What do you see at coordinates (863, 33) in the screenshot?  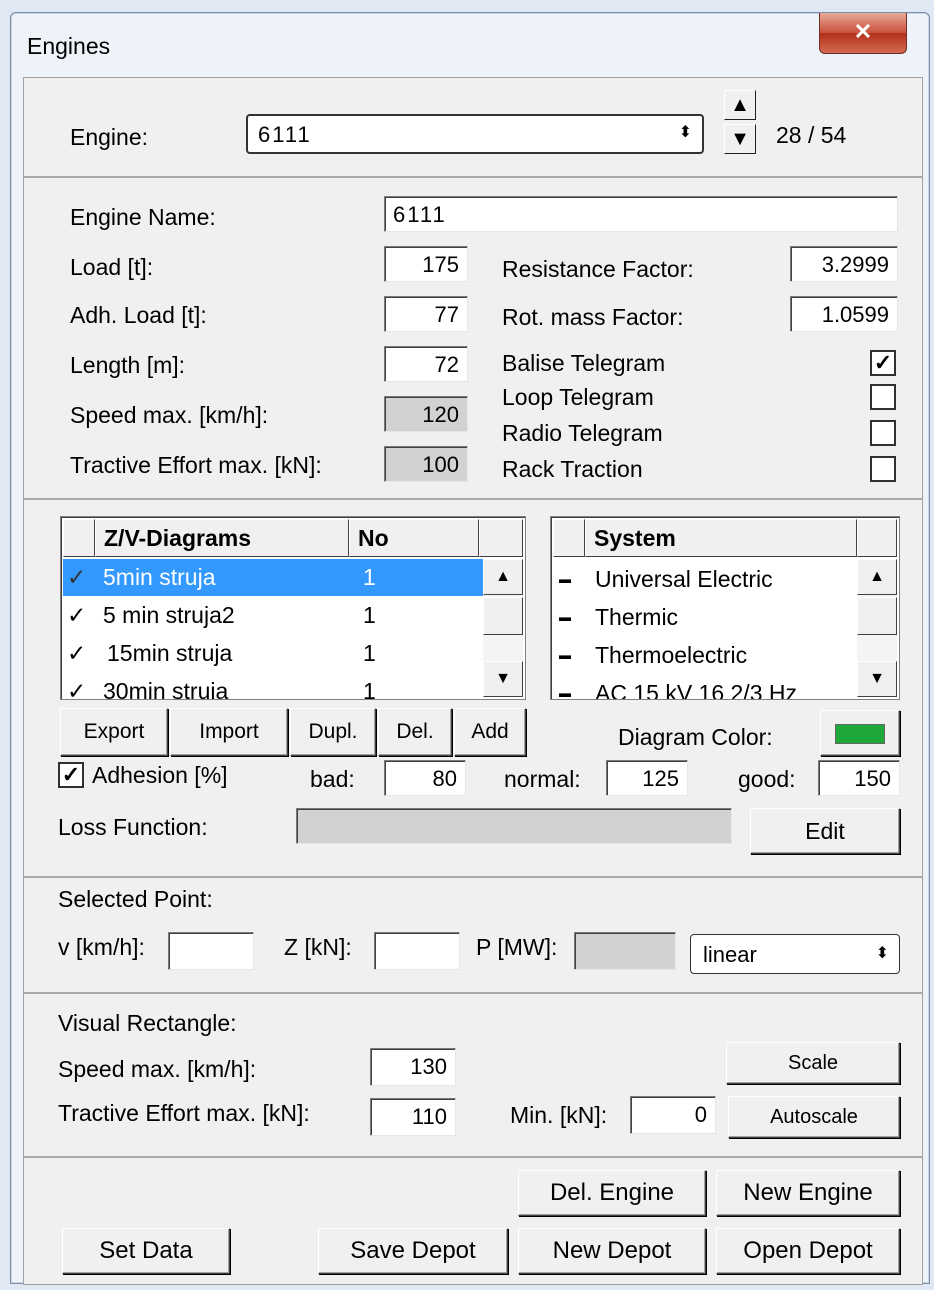 I see `close-icon: ✕` at bounding box center [863, 33].